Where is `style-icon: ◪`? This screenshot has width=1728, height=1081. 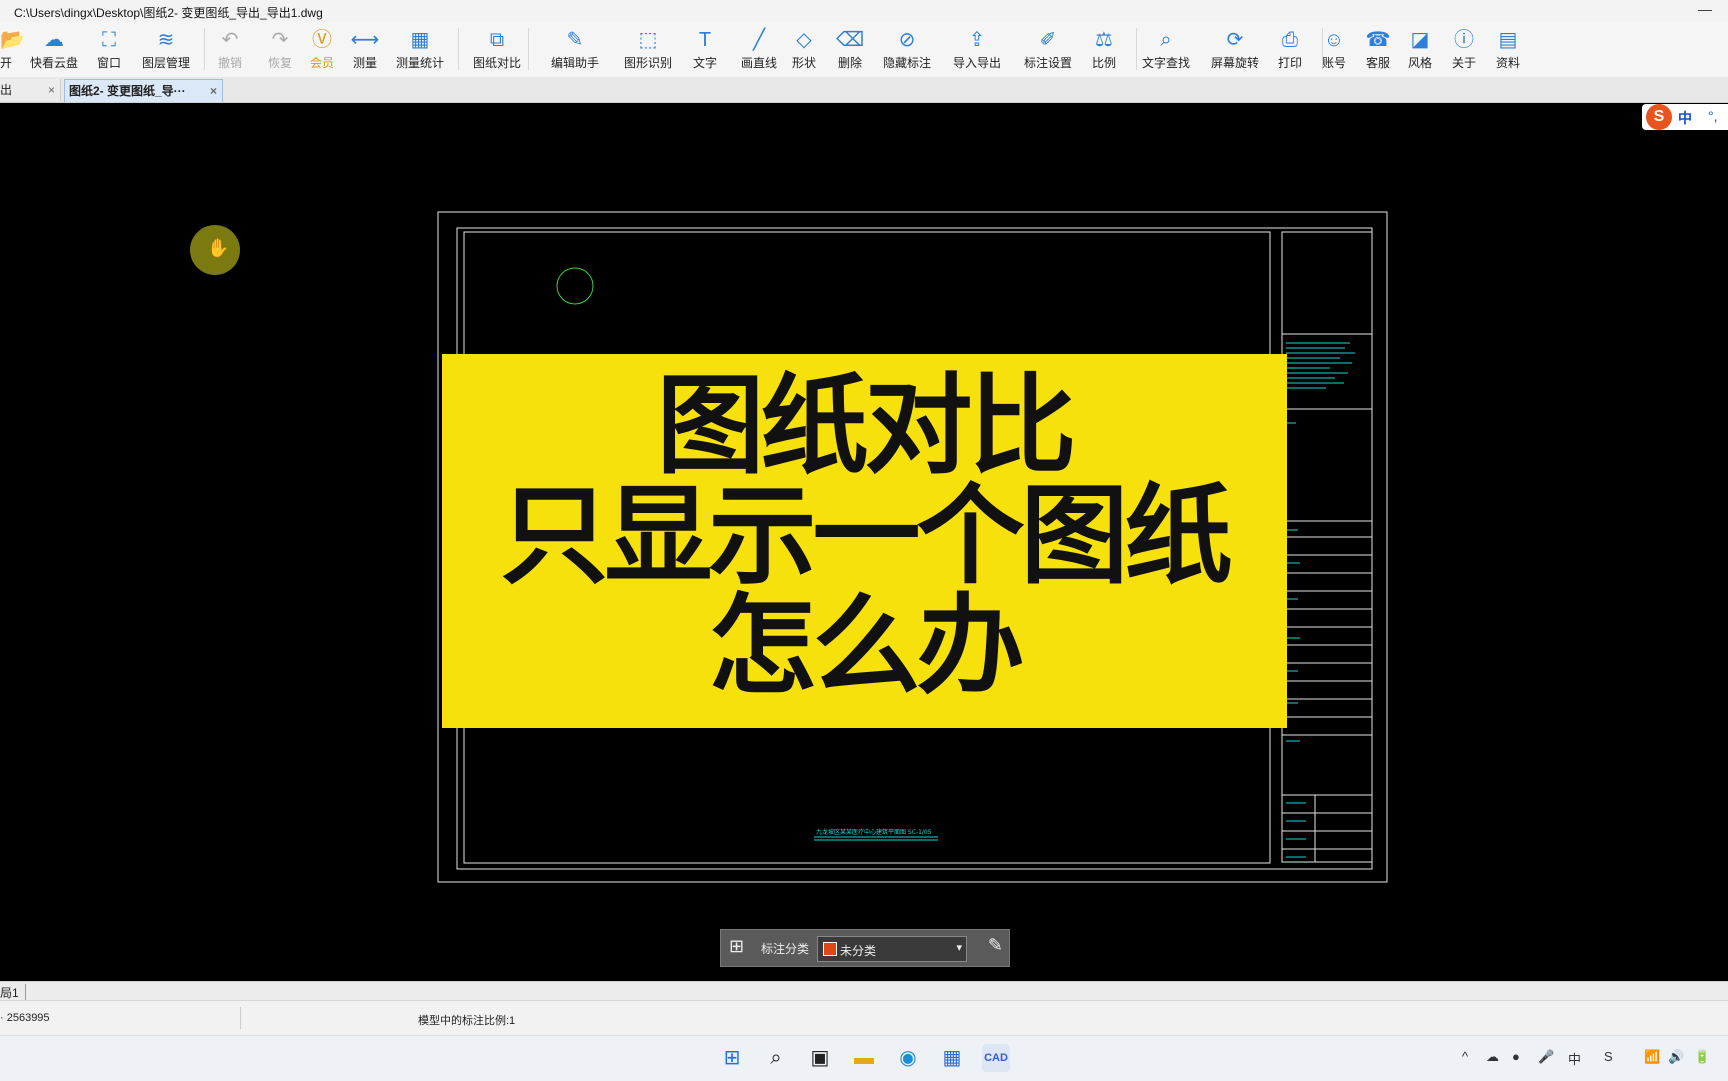
style-icon: ◪ is located at coordinates (1420, 40).